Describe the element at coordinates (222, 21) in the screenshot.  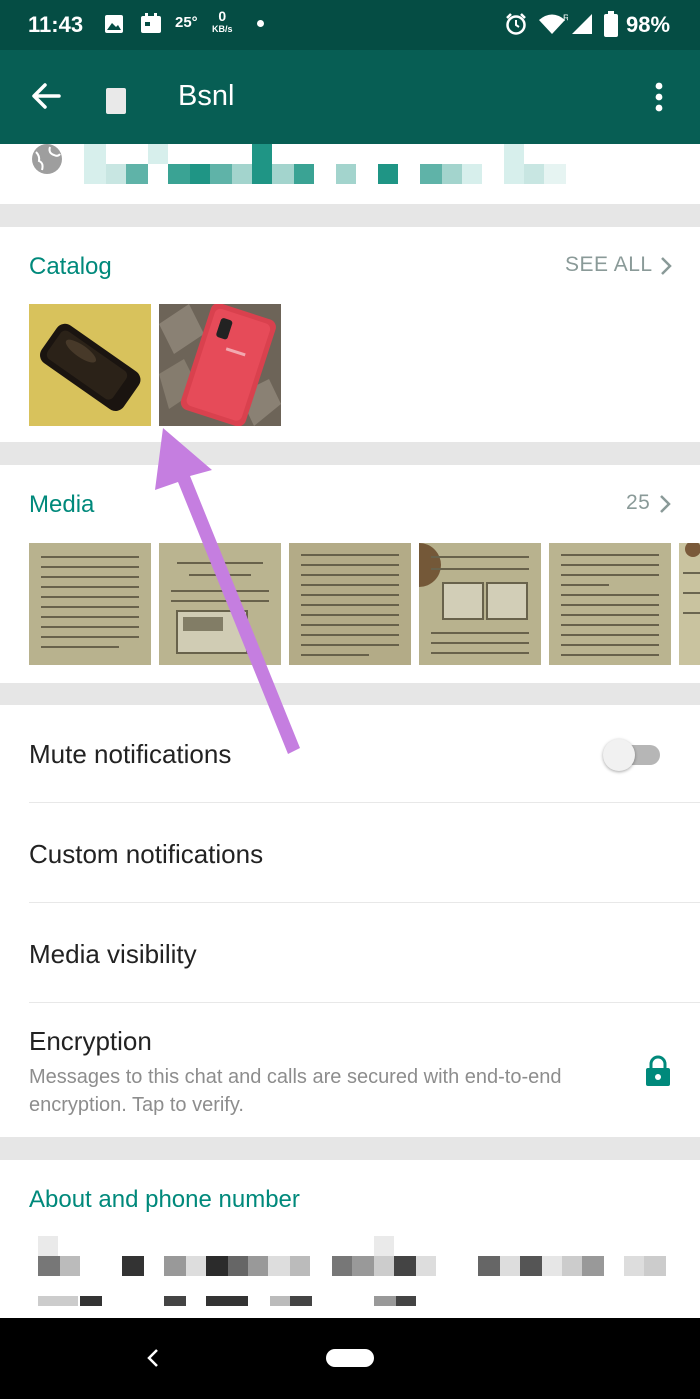
I see `status-network-speed: 0 KB/s` at that location.